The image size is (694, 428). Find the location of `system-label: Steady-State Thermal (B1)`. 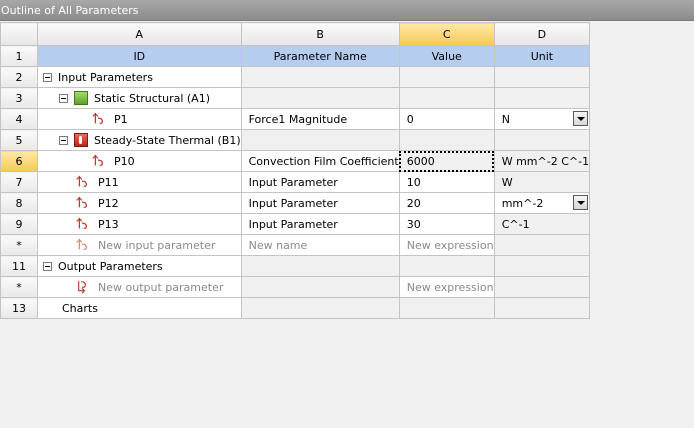

system-label: Steady-State Thermal (B1) is located at coordinates (167, 140).